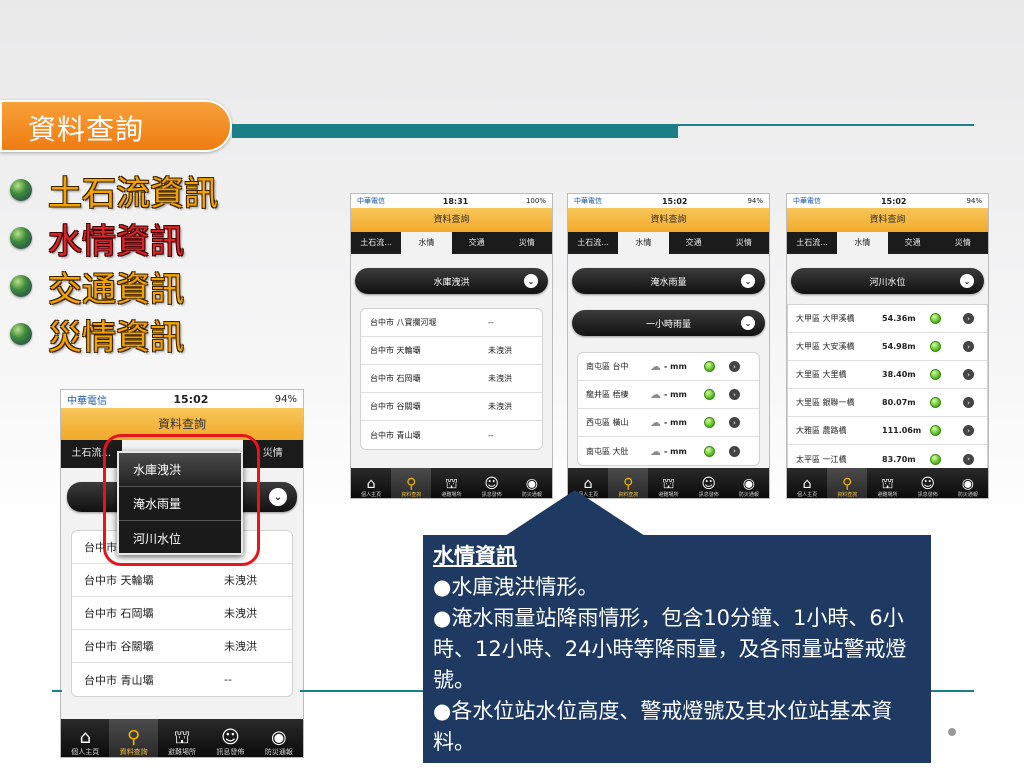 The height and width of the screenshot is (768, 1024). I want to click on list-item: 台中市 八寶攔河堰 --, so click(451, 323).